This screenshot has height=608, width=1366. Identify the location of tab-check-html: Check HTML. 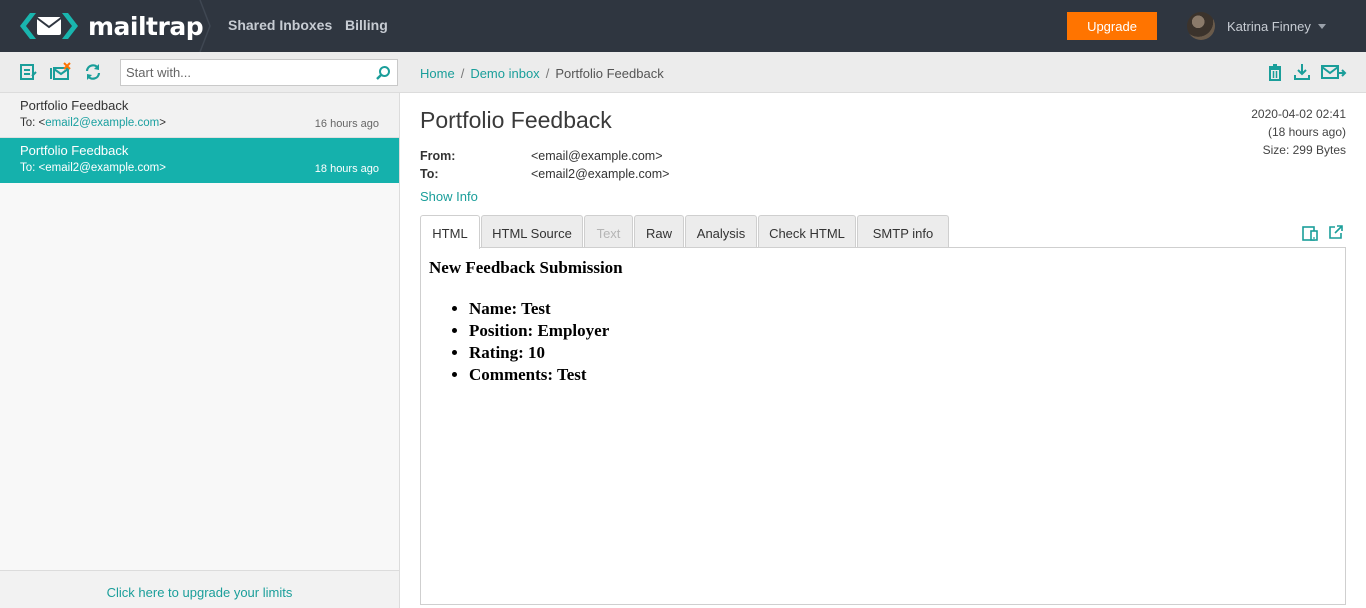
(807, 231).